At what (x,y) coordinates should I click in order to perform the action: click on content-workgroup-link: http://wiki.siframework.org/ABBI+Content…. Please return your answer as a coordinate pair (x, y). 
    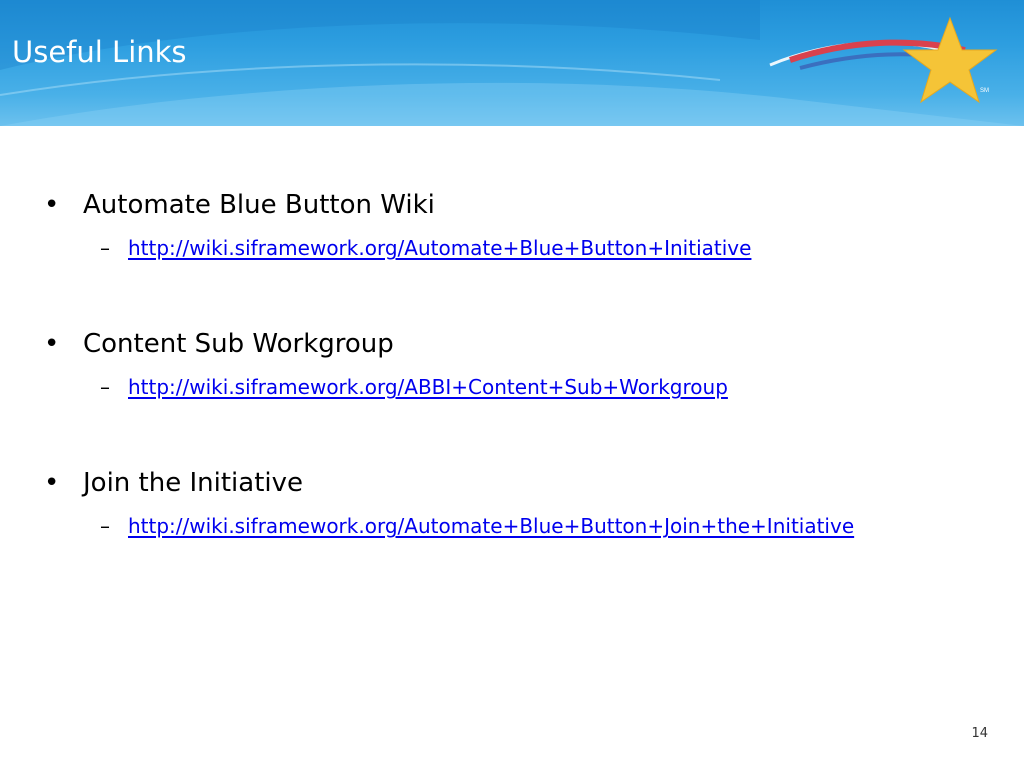
    Looking at the image, I should click on (428, 387).